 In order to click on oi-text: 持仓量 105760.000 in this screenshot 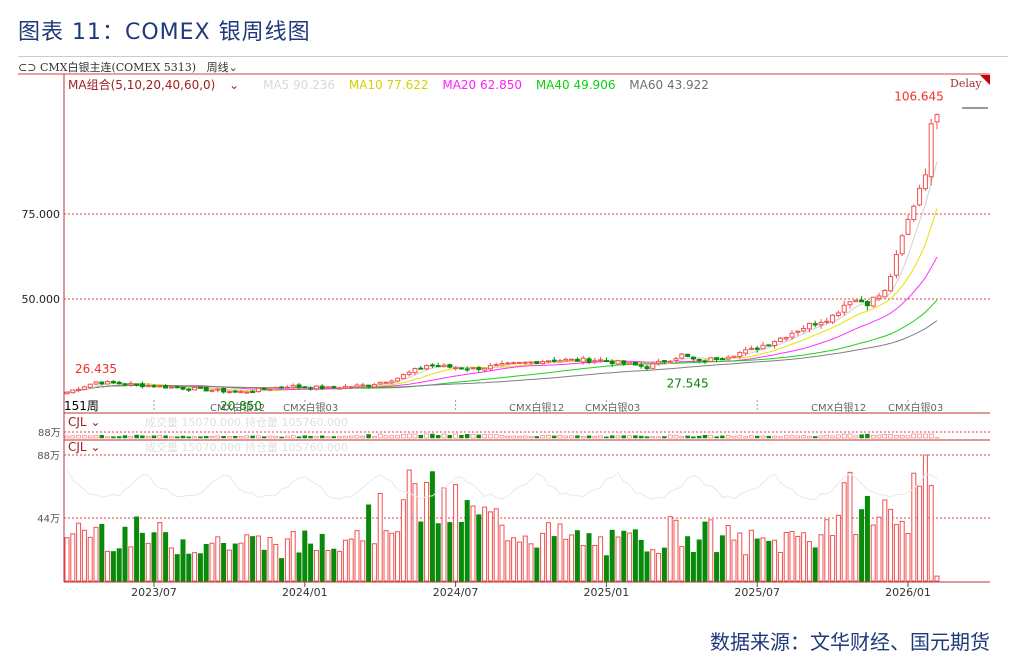, I will do `click(296, 422)`.